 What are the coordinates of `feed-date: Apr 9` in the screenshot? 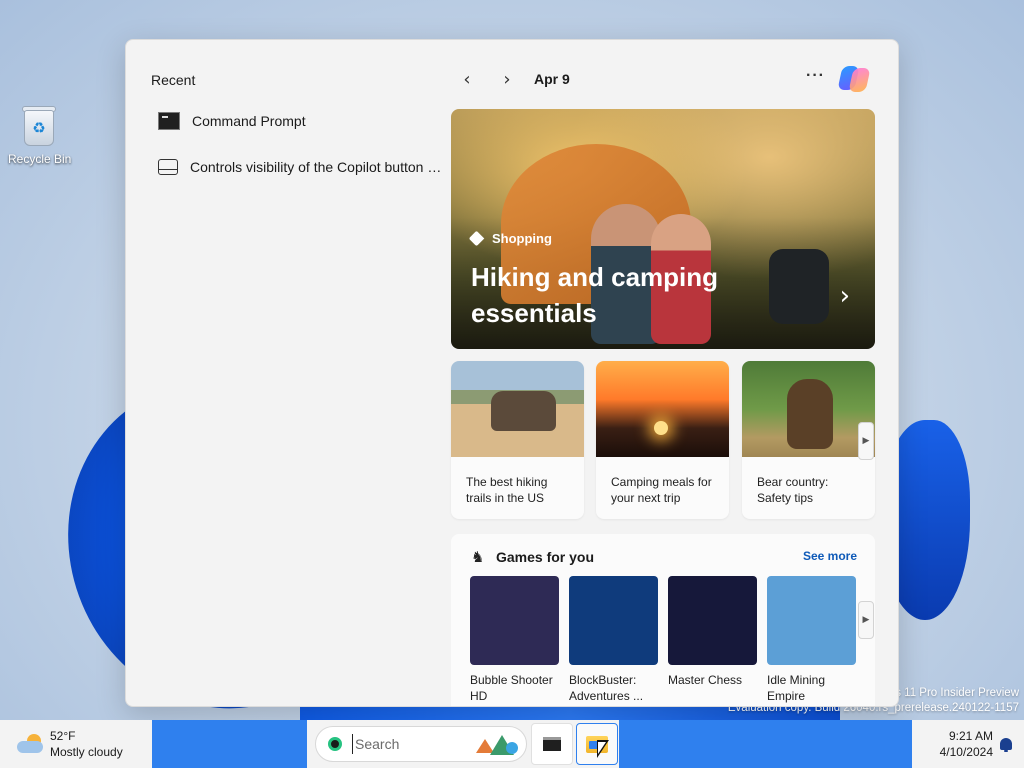 It's located at (552, 79).